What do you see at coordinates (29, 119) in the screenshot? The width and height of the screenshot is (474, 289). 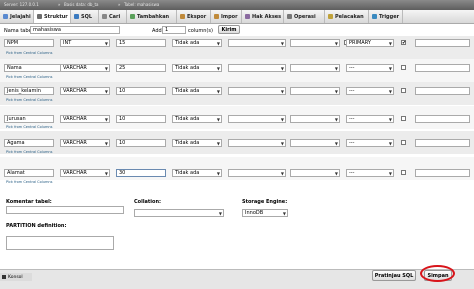 I see `column-name-input: Jurusan` at bounding box center [29, 119].